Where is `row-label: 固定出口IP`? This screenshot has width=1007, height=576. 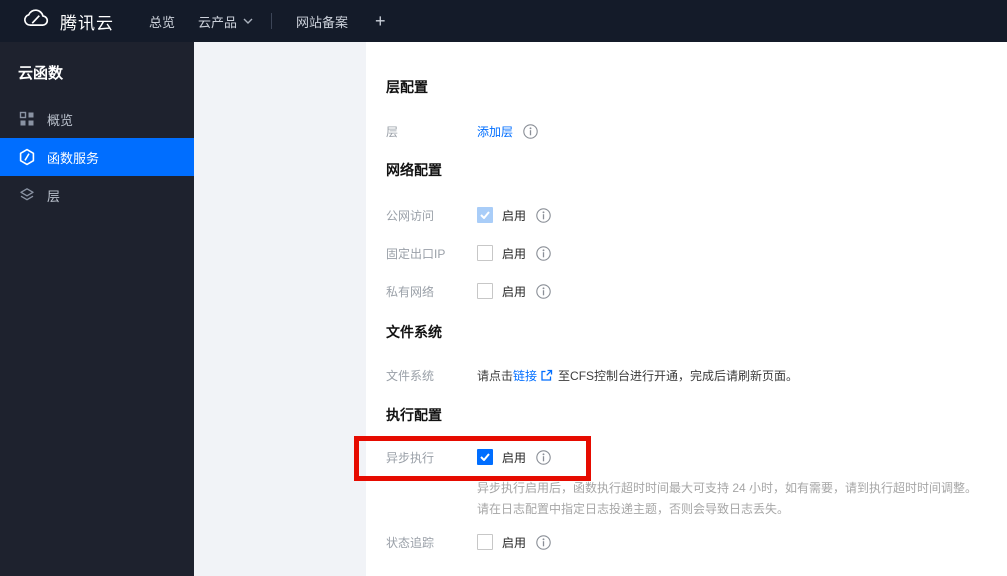
row-label: 固定出口IP is located at coordinates (416, 253).